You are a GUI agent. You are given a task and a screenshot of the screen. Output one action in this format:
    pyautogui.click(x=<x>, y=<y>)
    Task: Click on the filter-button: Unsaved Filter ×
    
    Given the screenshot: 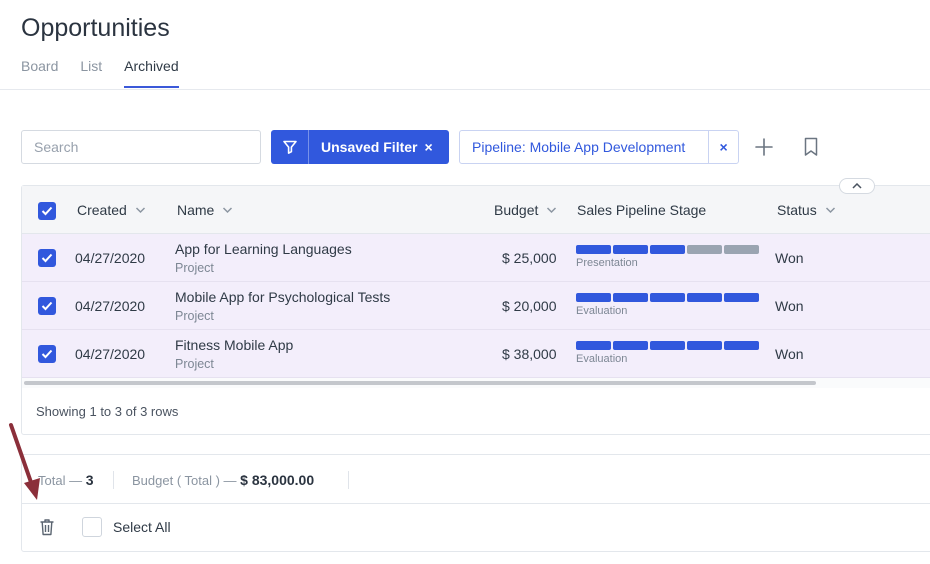 What is the action you would take?
    pyautogui.click(x=360, y=147)
    